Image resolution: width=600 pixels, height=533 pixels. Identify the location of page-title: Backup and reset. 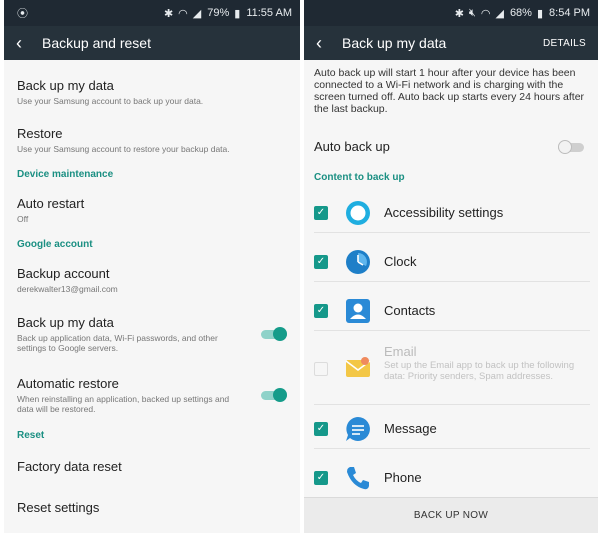
(96, 43).